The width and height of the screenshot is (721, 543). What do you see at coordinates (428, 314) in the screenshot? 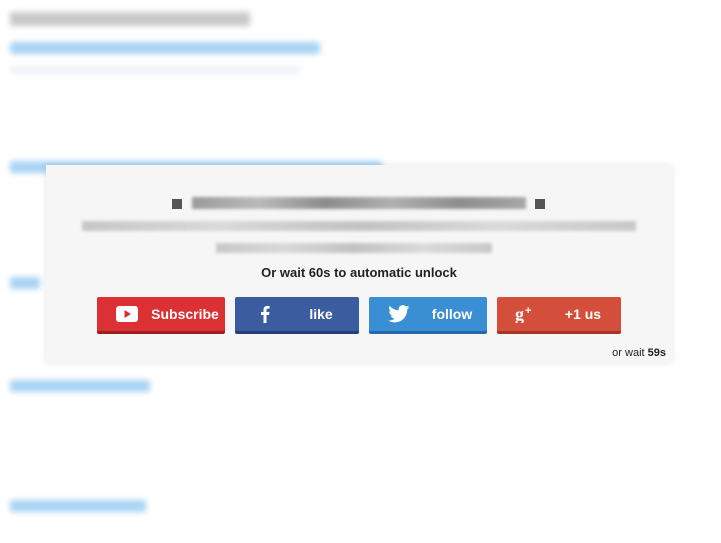
I see `twitter-follow-button: follow` at bounding box center [428, 314].